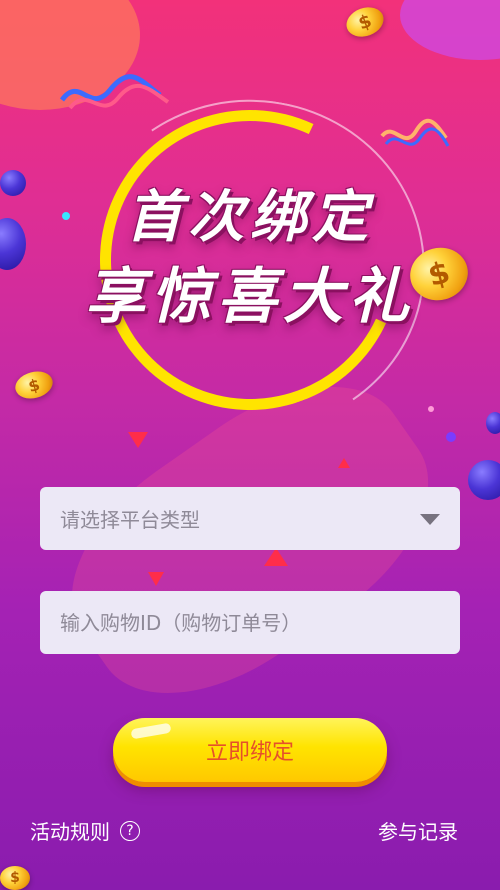 This screenshot has width=500, height=890. I want to click on participation-records-link: 参与记录, so click(418, 830).